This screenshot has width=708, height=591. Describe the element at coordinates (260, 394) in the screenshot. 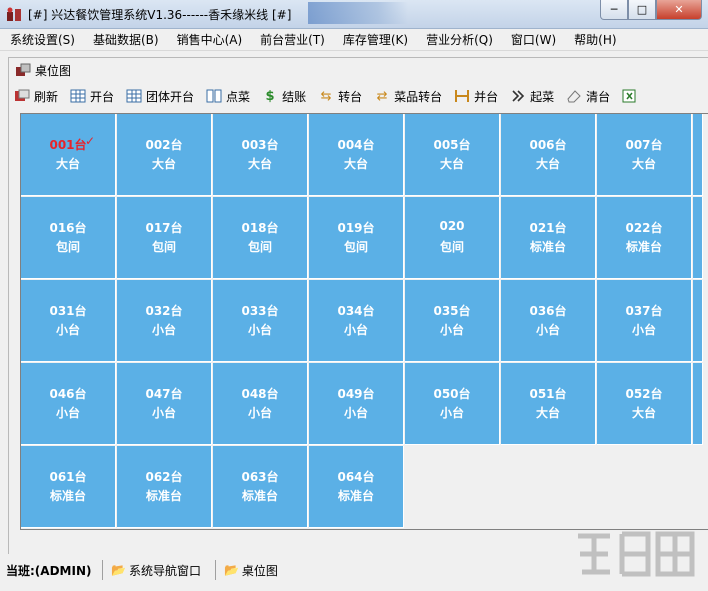

I see `table-number: 048台` at that location.